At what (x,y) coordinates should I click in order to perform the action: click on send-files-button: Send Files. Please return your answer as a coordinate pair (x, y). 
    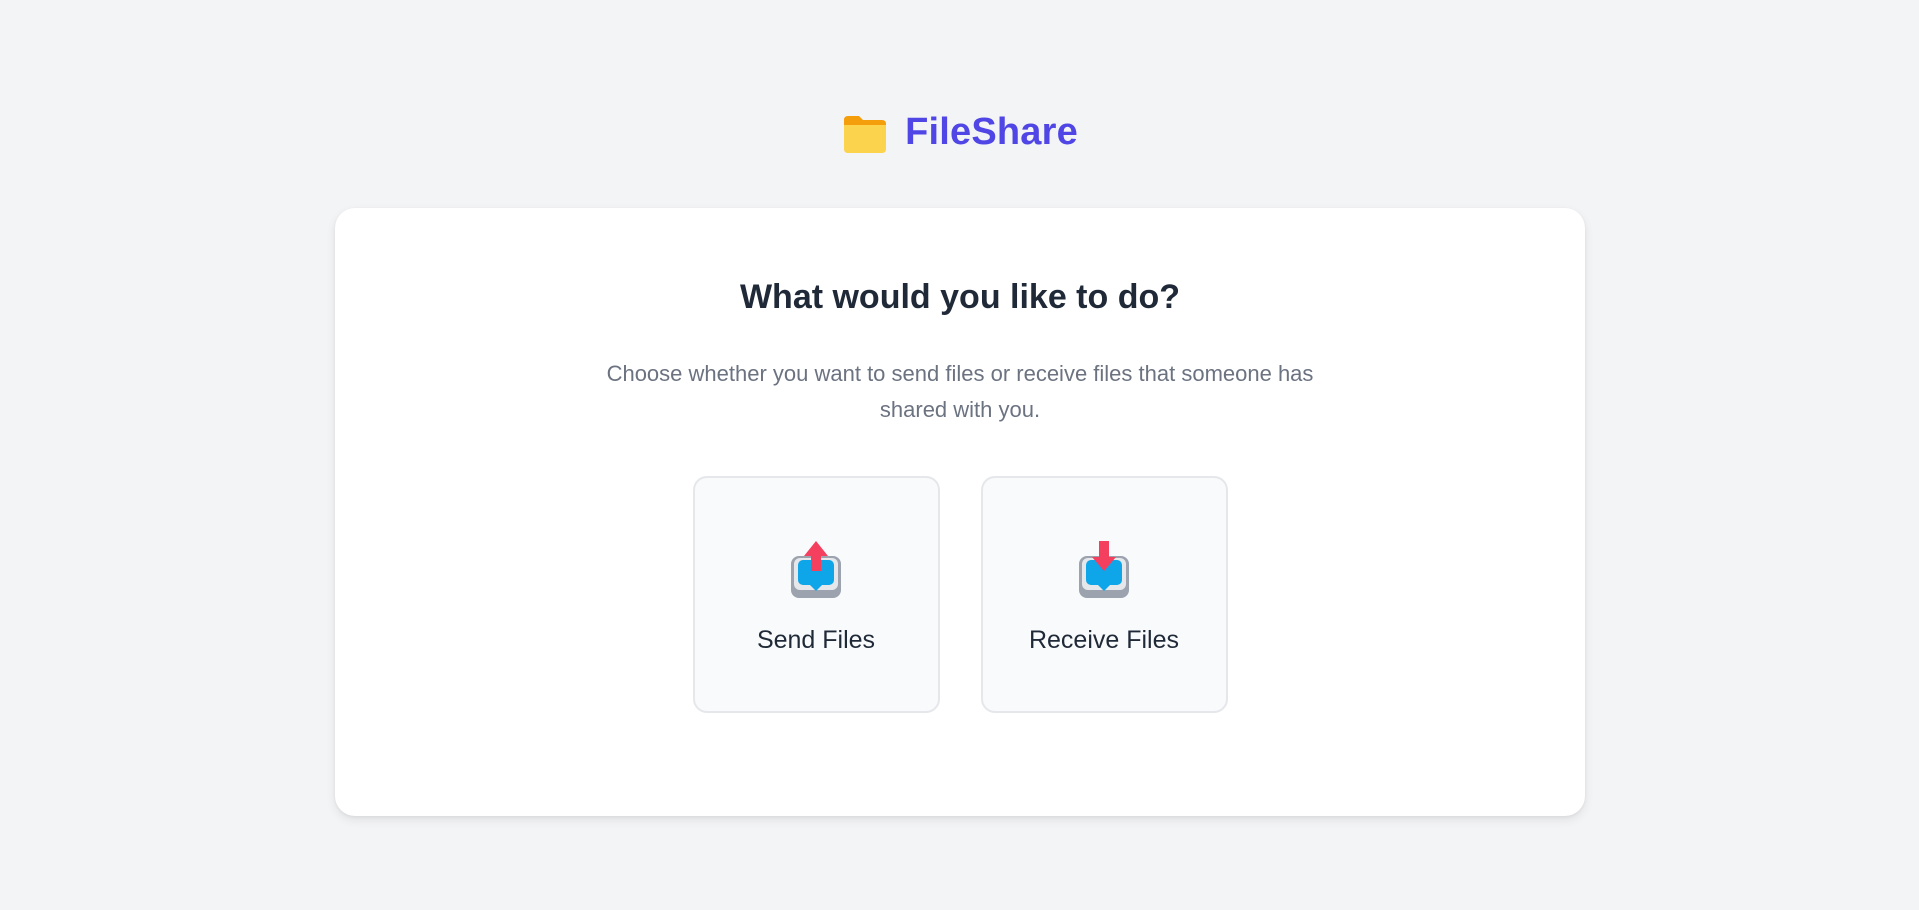
    Looking at the image, I should click on (816, 594).